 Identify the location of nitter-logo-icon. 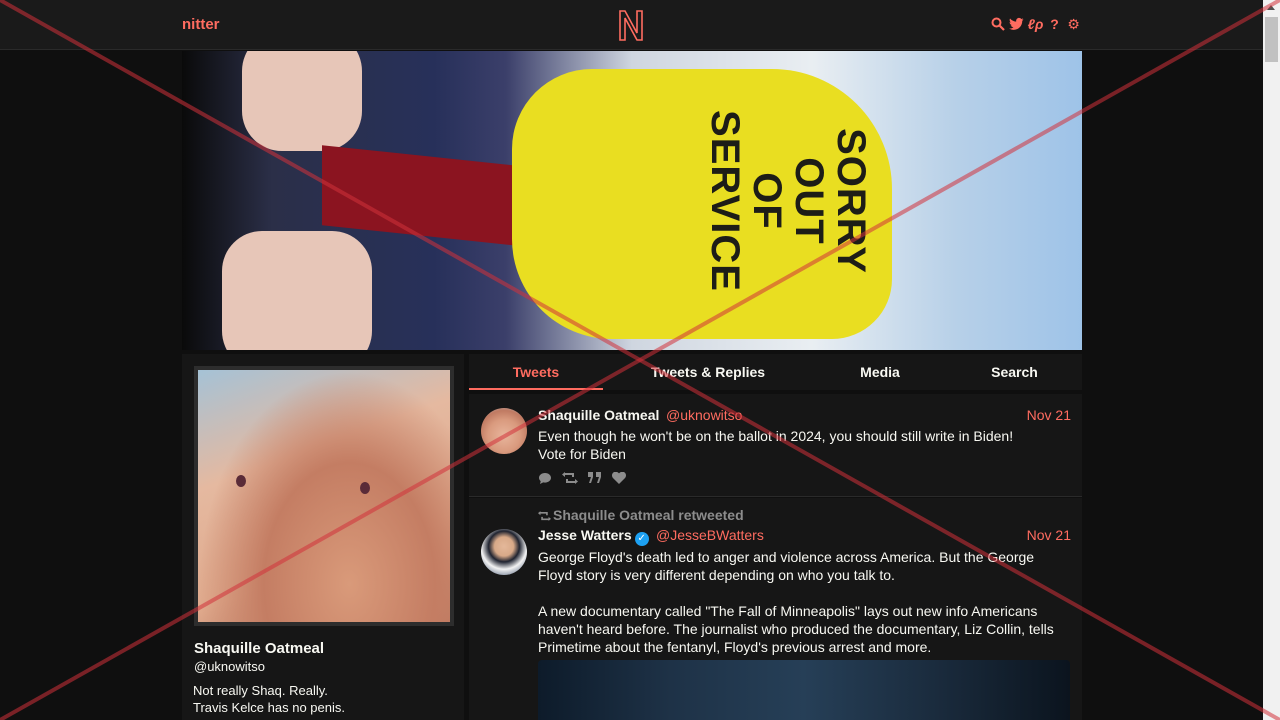
(631, 25).